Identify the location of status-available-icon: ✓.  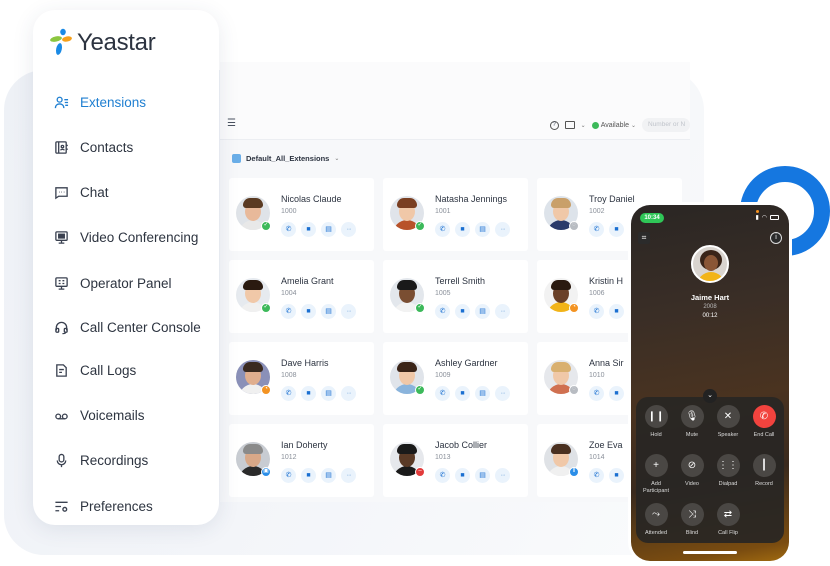
(420, 308).